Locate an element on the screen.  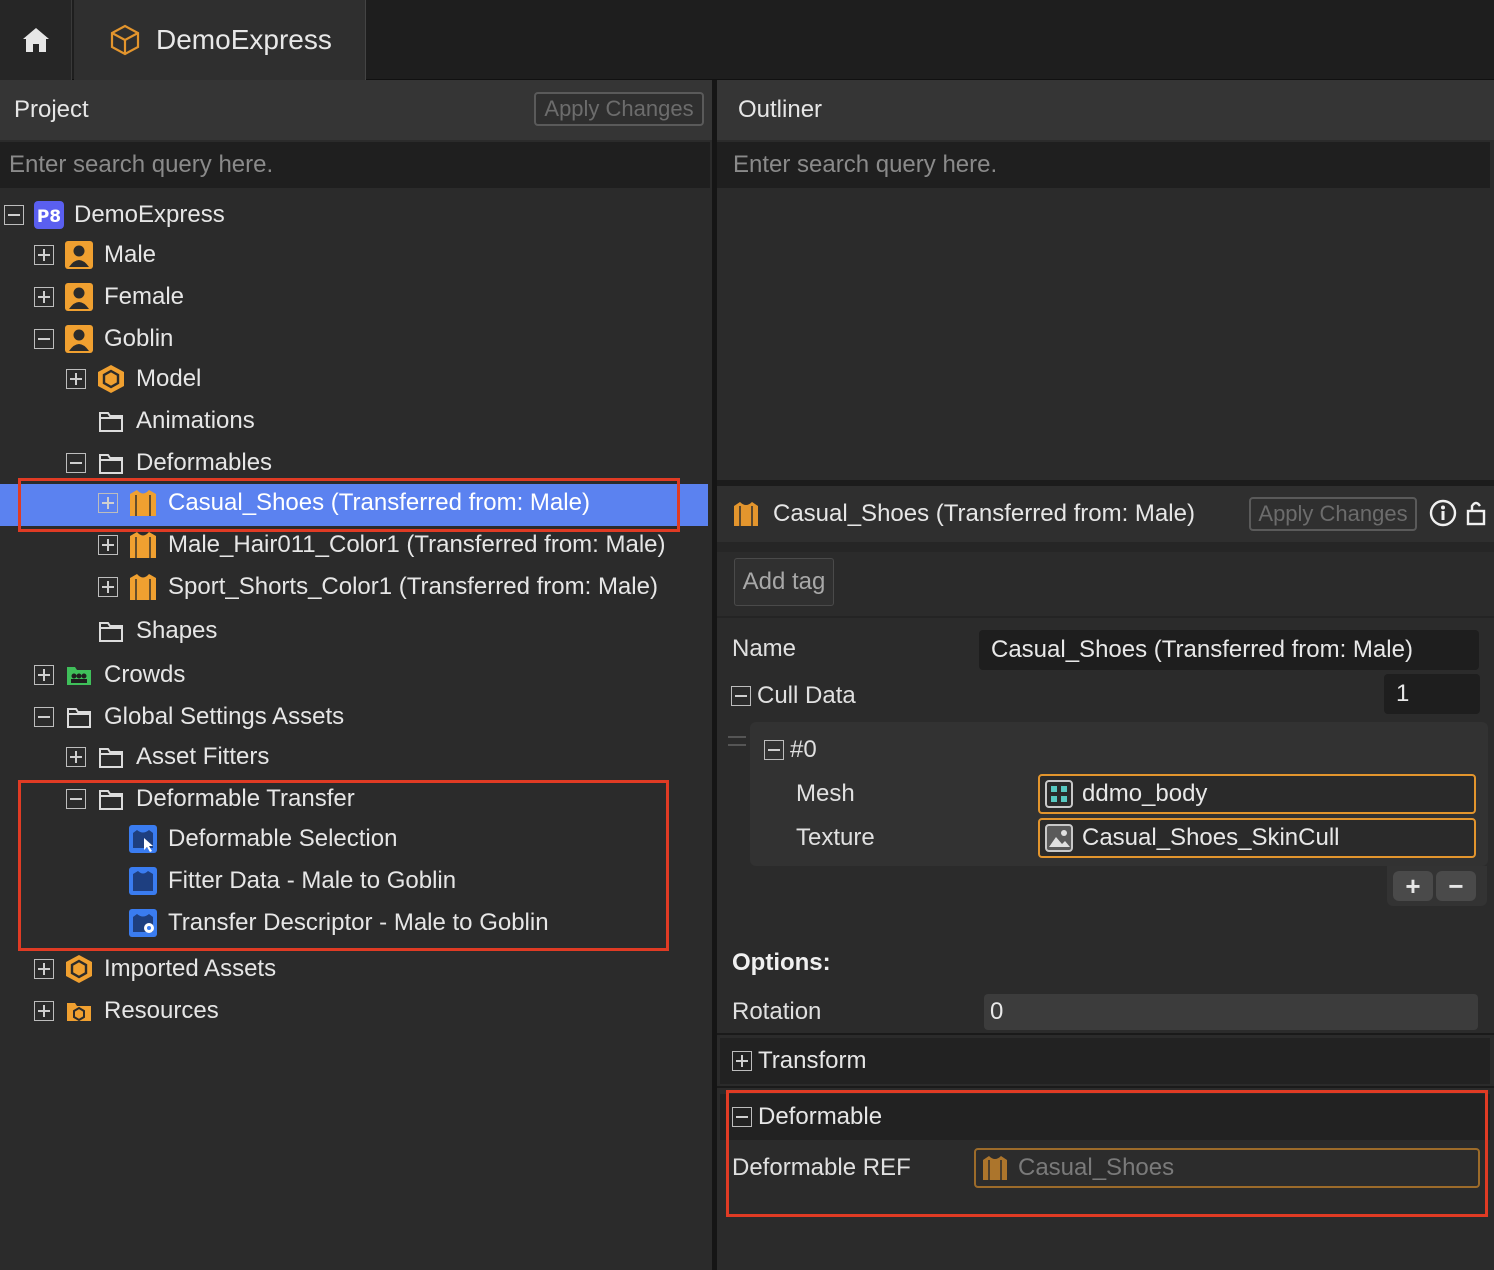
tree-item: Animations is located at coordinates (160, 421).